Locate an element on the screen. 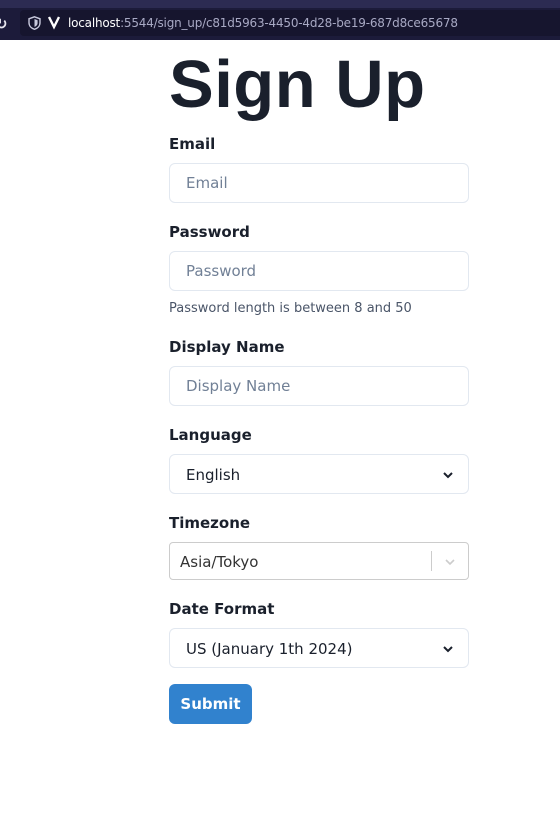 The image size is (560, 813). email-field is located at coordinates (319, 183).